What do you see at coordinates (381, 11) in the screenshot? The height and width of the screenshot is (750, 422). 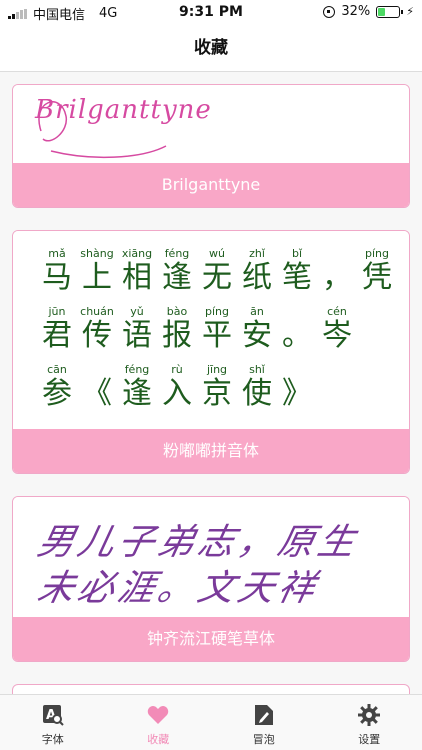 I see `battery-fill` at bounding box center [381, 11].